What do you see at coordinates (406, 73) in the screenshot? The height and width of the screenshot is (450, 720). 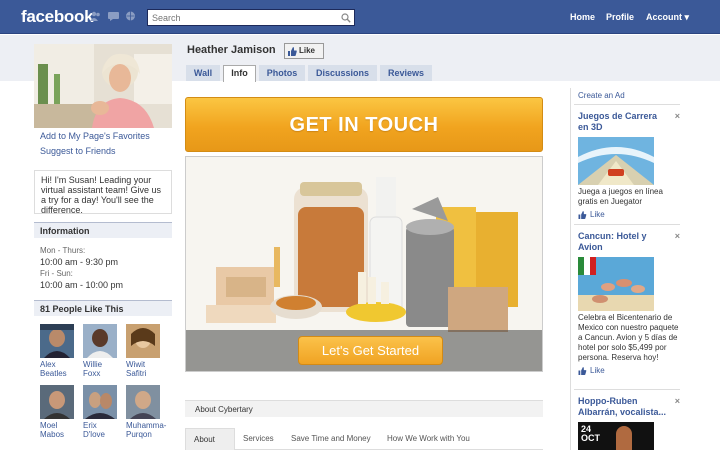 I see `tab-reviews: Reviews` at bounding box center [406, 73].